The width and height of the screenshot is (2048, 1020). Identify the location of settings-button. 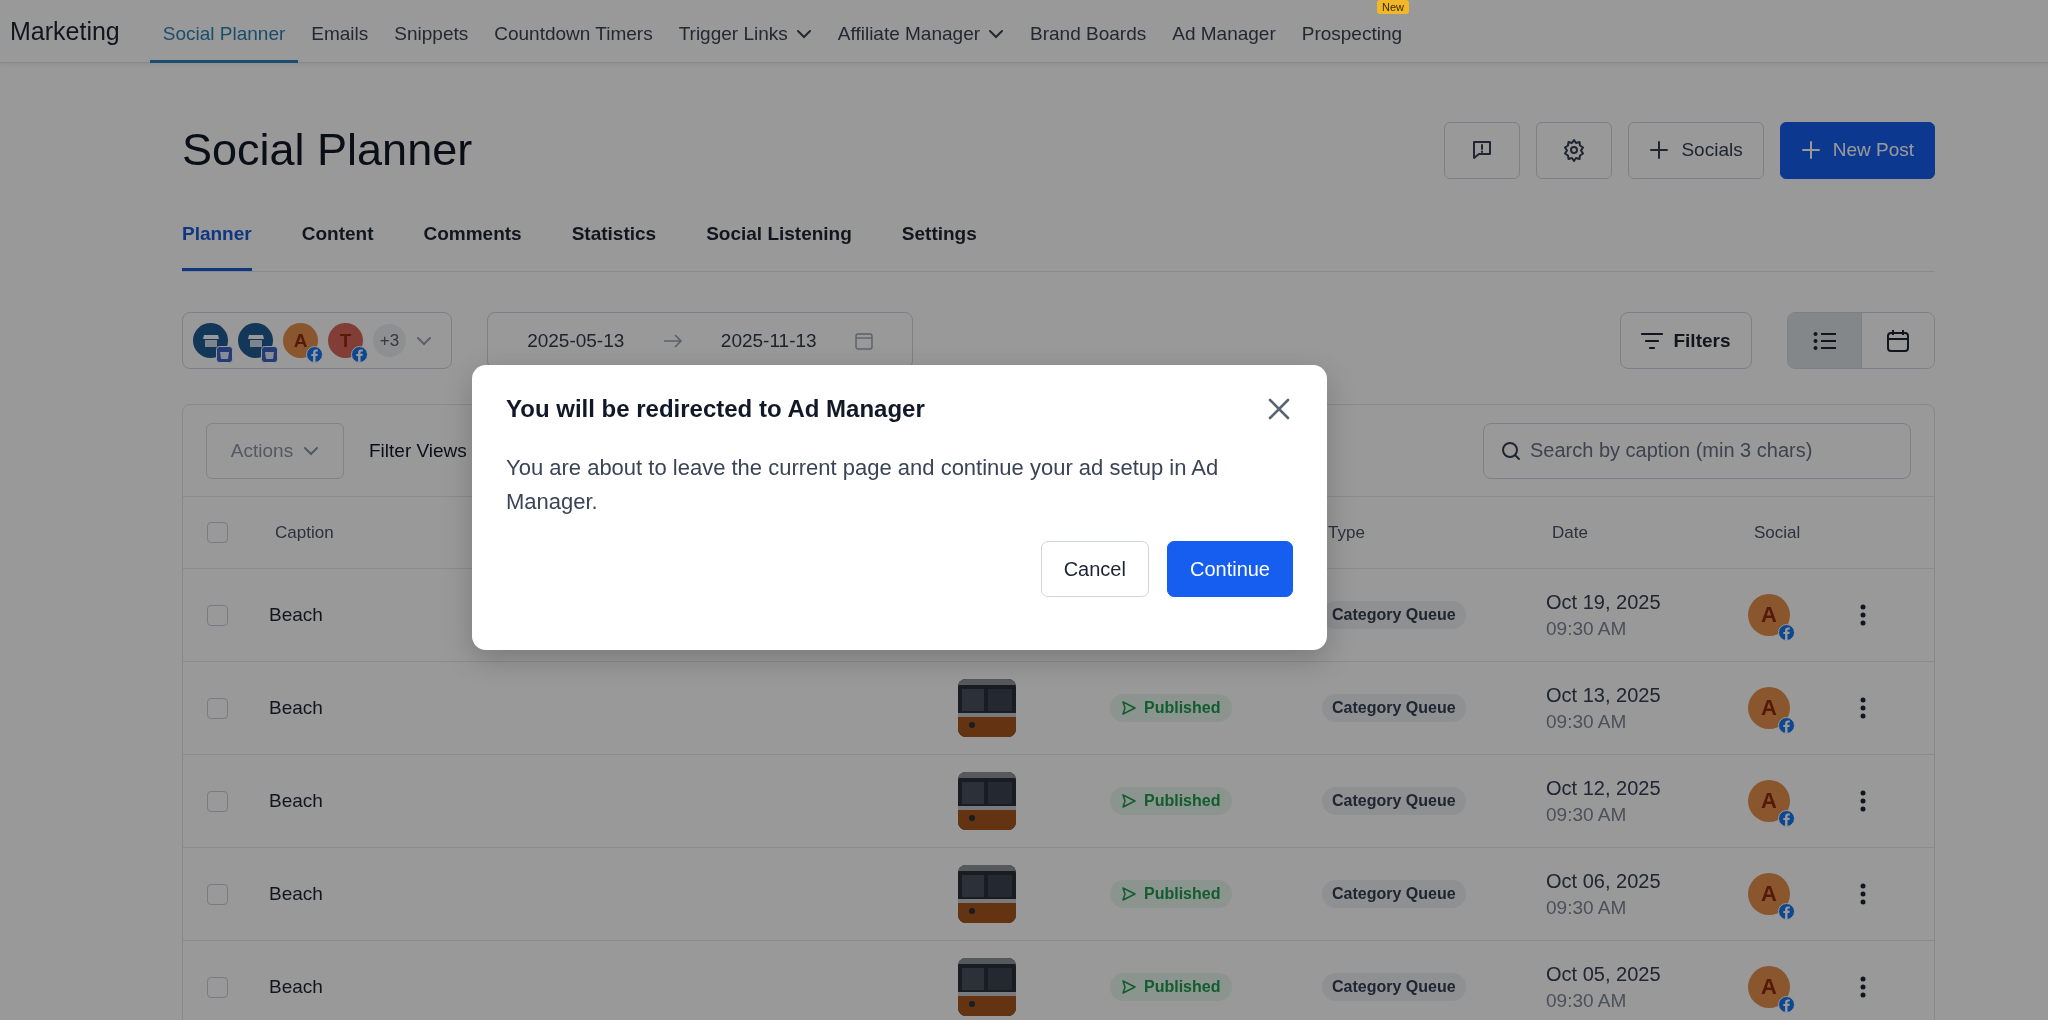
(1574, 150).